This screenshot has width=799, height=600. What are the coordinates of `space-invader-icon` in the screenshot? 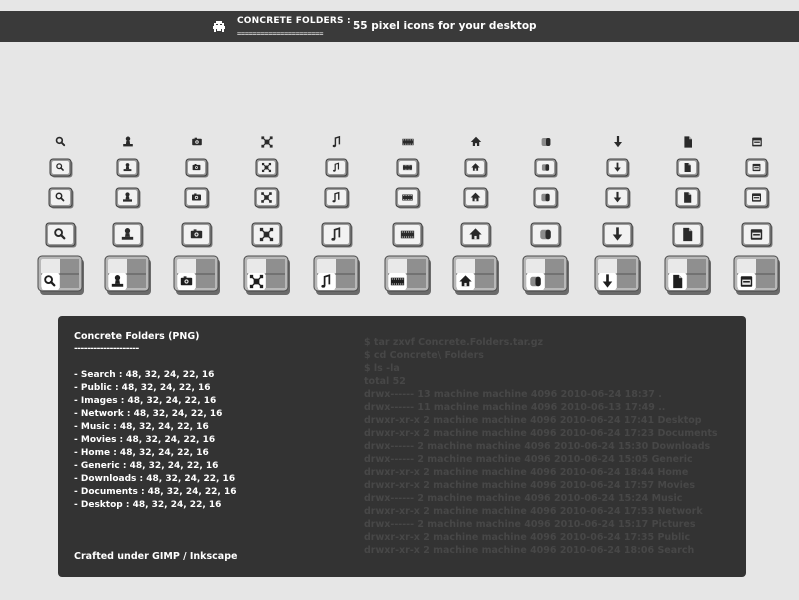 It's located at (219, 26).